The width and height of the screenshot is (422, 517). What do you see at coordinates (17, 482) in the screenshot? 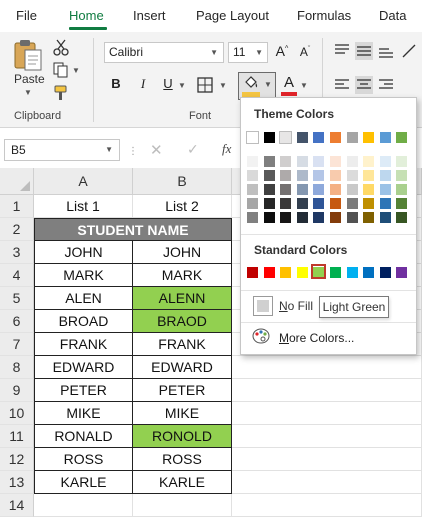
I see `row-header: 13` at bounding box center [17, 482].